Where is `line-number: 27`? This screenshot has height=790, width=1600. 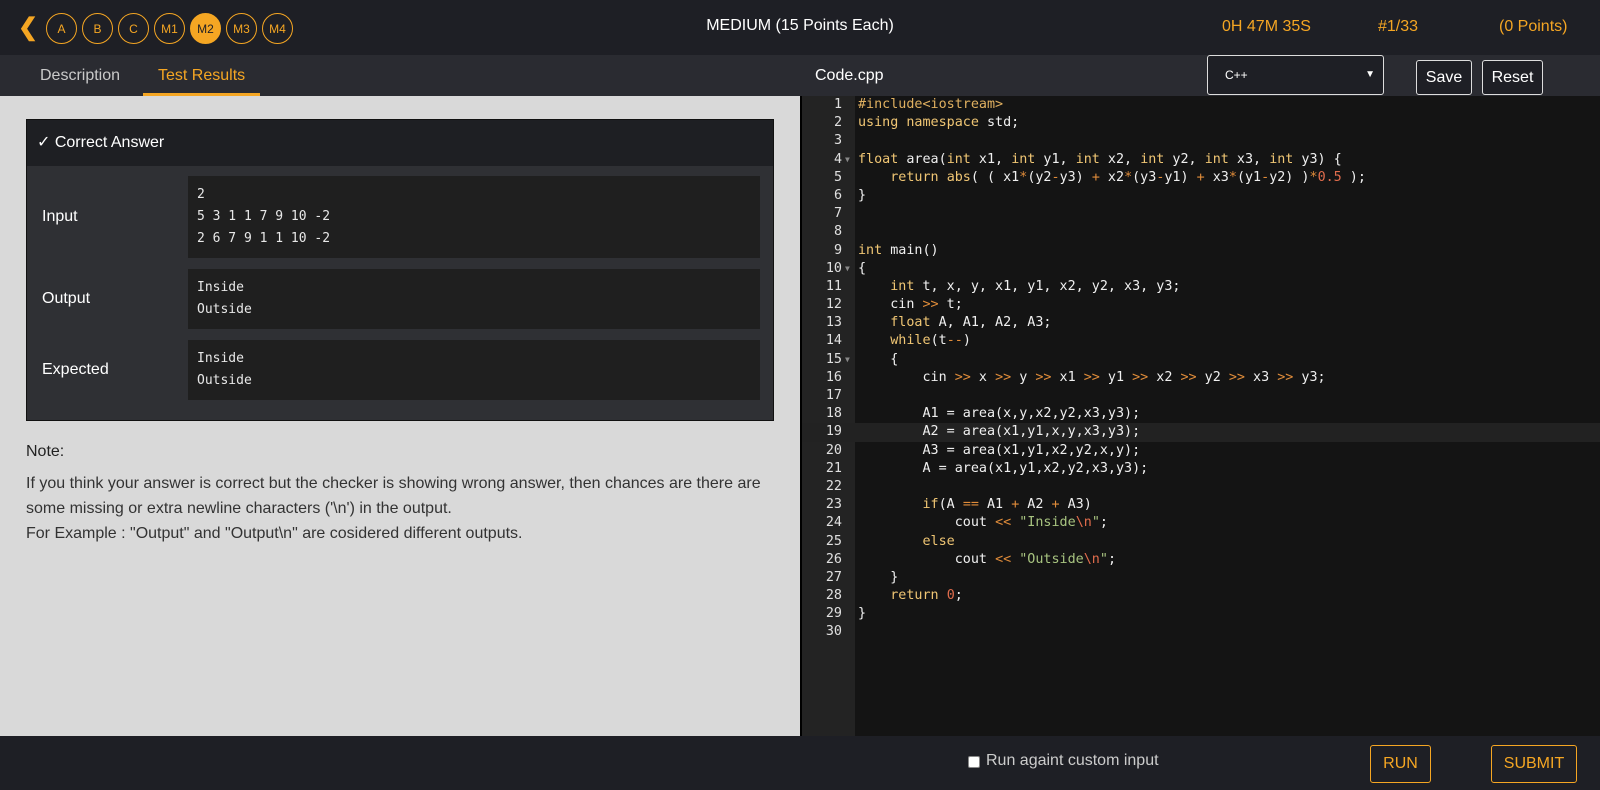
line-number: 27 is located at coordinates (833, 577).